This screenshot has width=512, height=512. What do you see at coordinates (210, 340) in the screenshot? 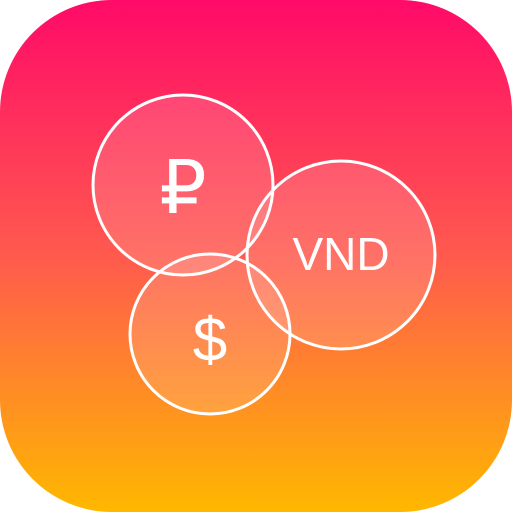
I see `dollar-symbol: $` at bounding box center [210, 340].